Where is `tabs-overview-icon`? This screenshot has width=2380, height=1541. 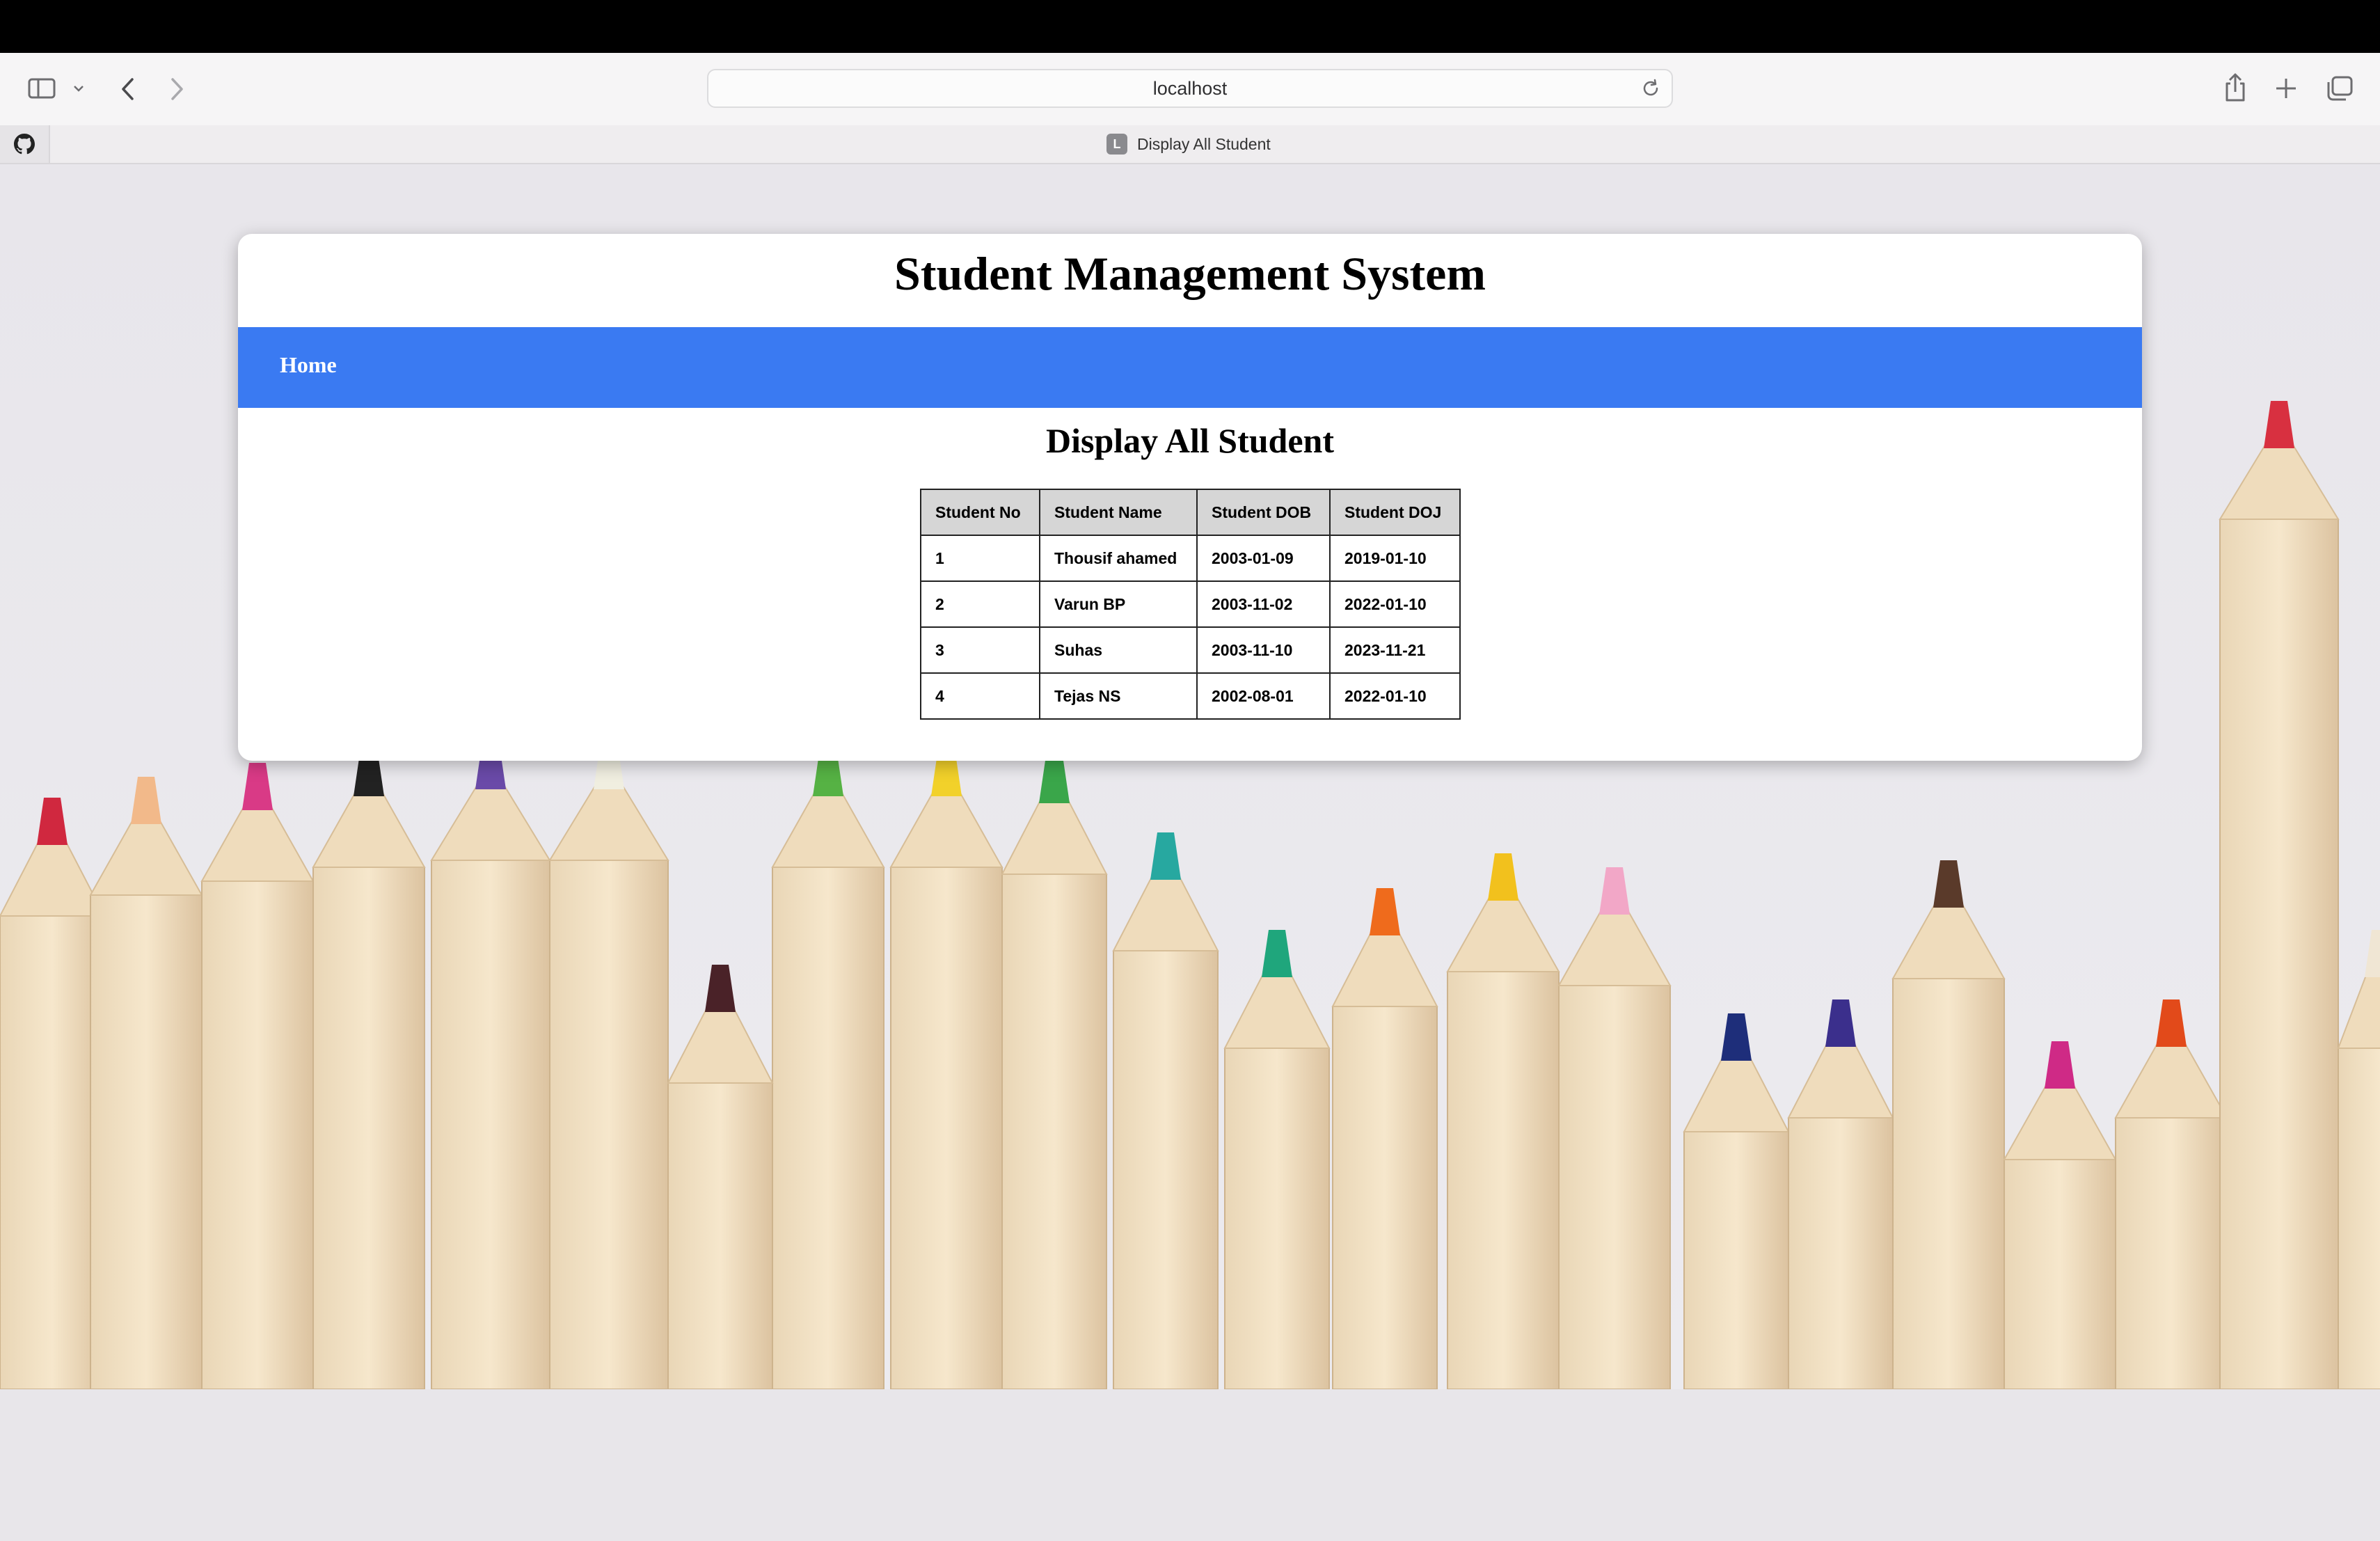 tabs-overview-icon is located at coordinates (2340, 88).